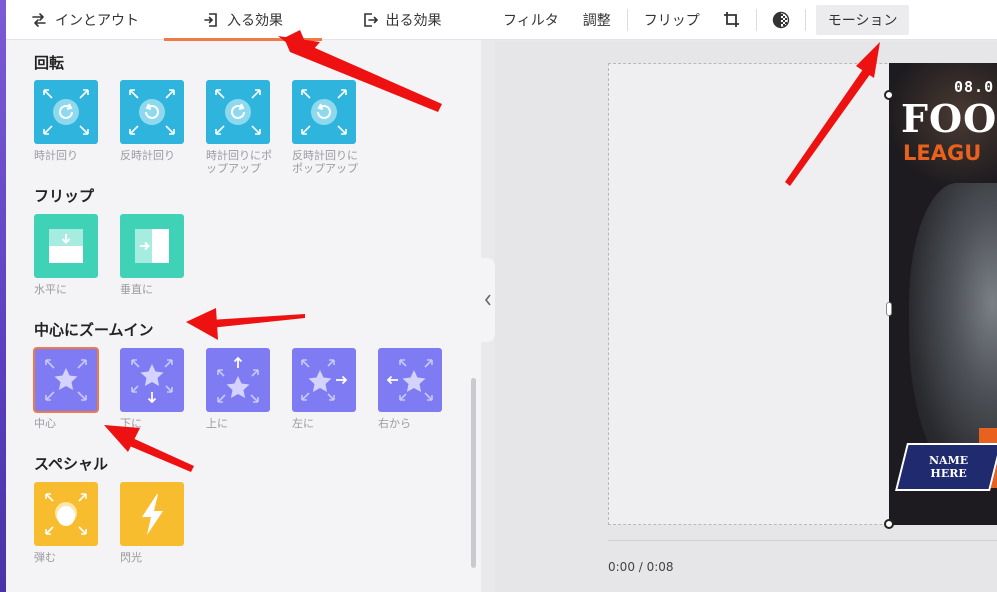 This screenshot has width=997, height=592. Describe the element at coordinates (948, 473) in the screenshot. I see `name-line: HERE` at that location.